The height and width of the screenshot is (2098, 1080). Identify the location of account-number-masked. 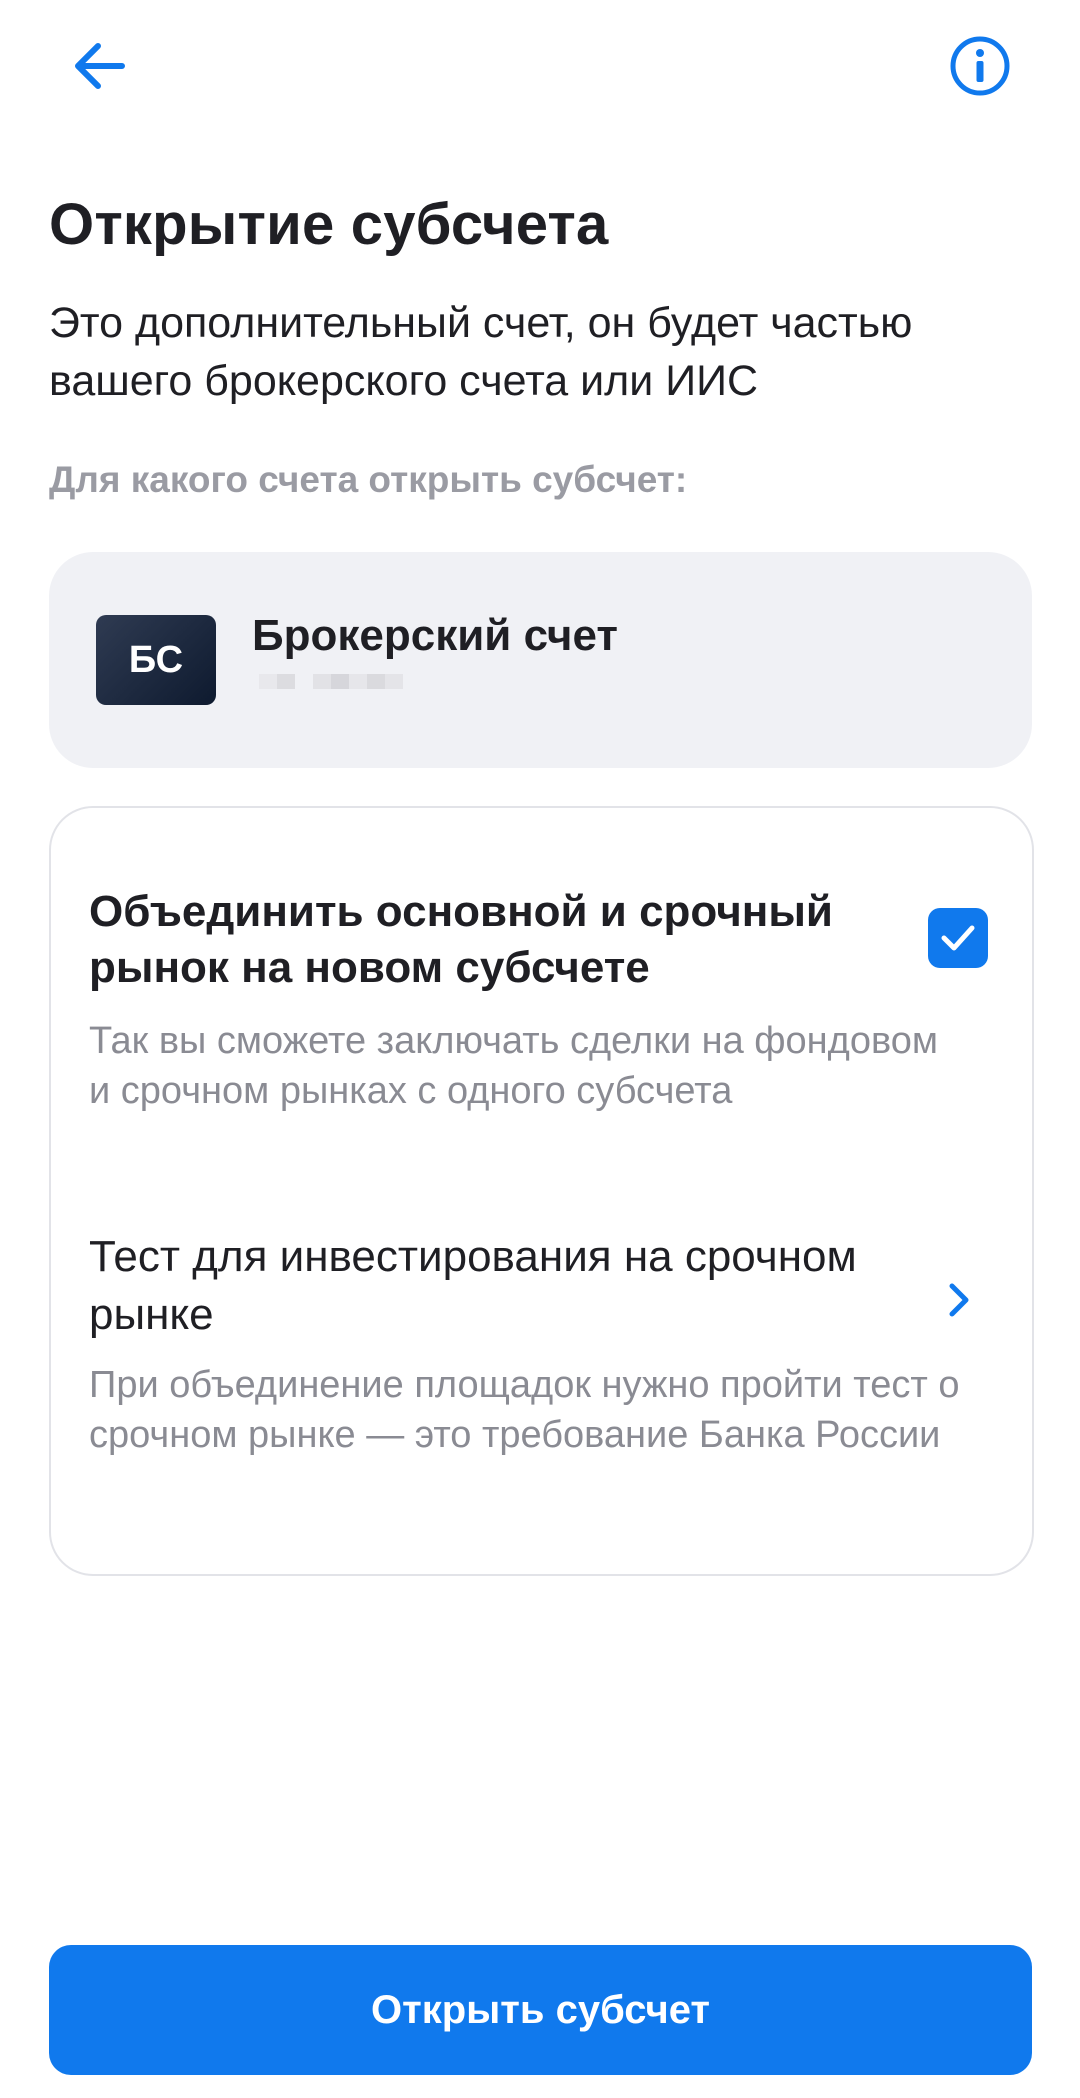
(331, 689).